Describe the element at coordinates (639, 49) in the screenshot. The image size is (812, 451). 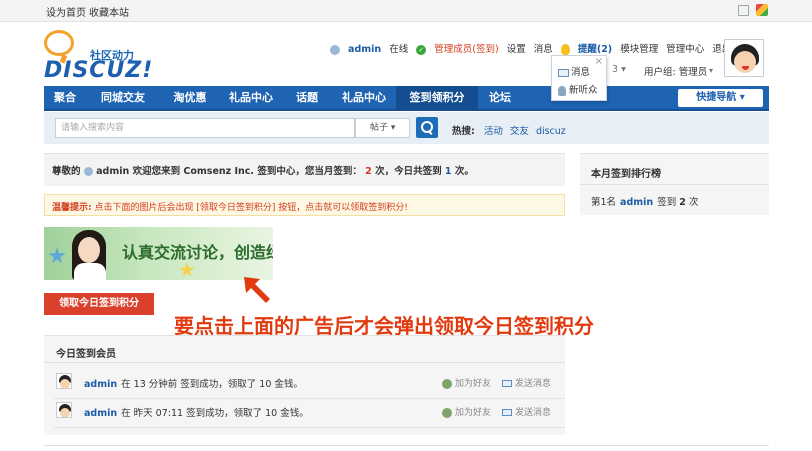
I see `module-manage-link: 模块管理` at that location.